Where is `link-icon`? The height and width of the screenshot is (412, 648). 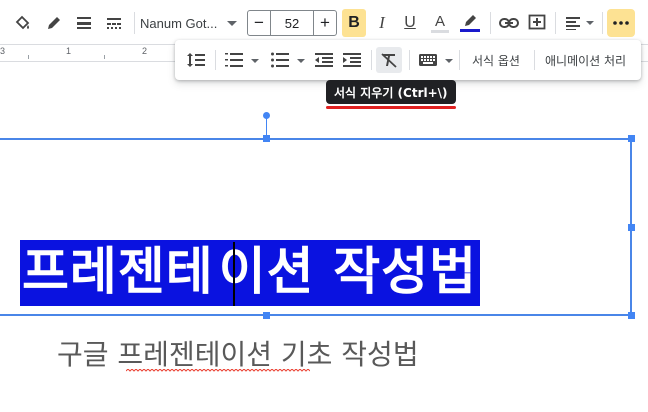 link-icon is located at coordinates (509, 23).